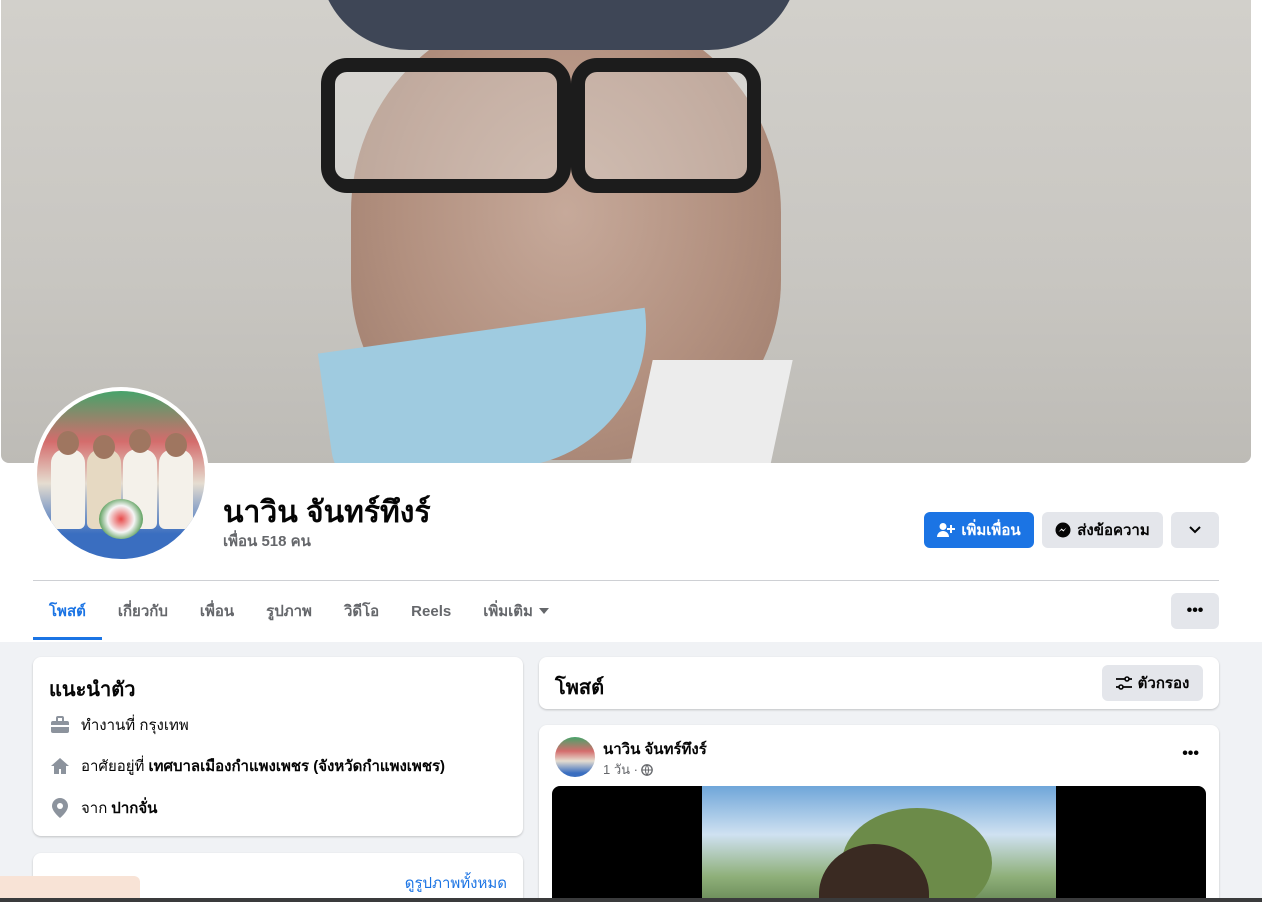  I want to click on tab-label: รูปภาพ, so click(289, 611).